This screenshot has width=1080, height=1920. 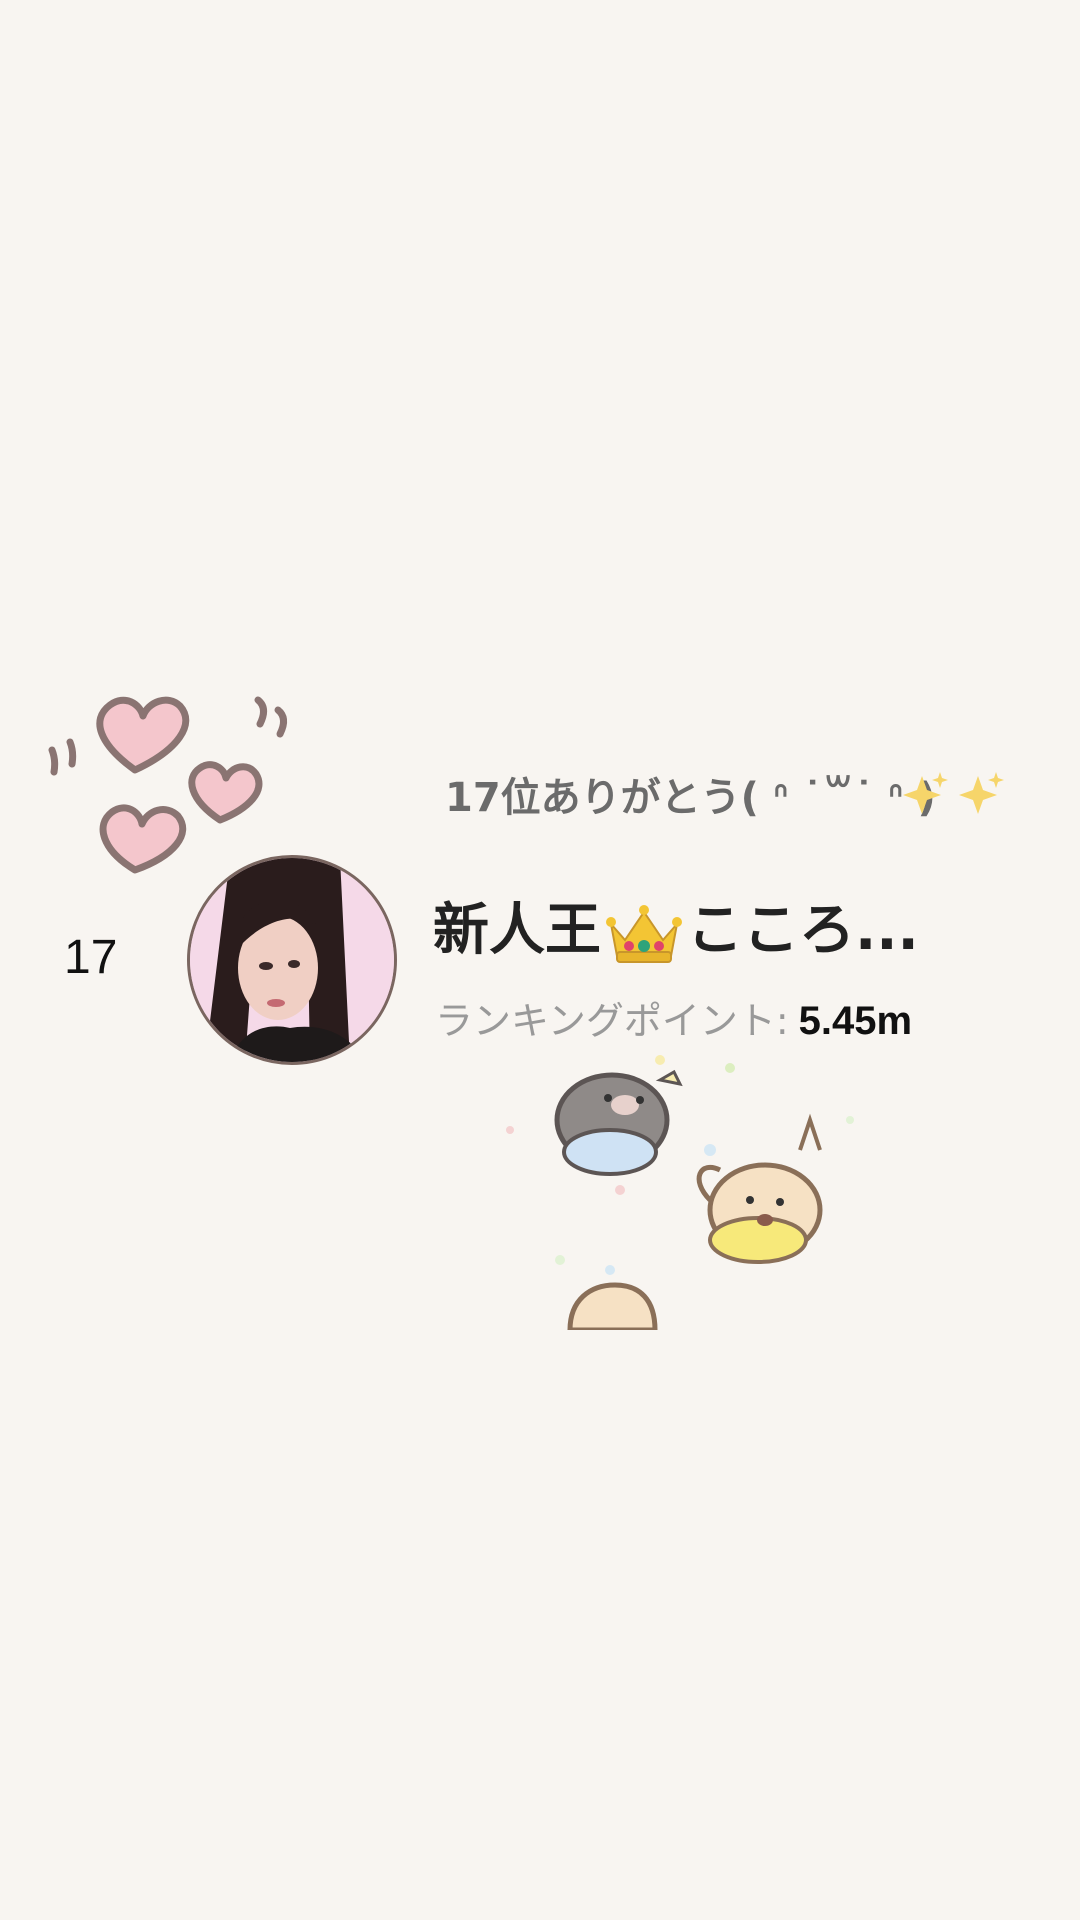 What do you see at coordinates (517, 930) in the screenshot?
I see `user-name-prefix: 新人王` at bounding box center [517, 930].